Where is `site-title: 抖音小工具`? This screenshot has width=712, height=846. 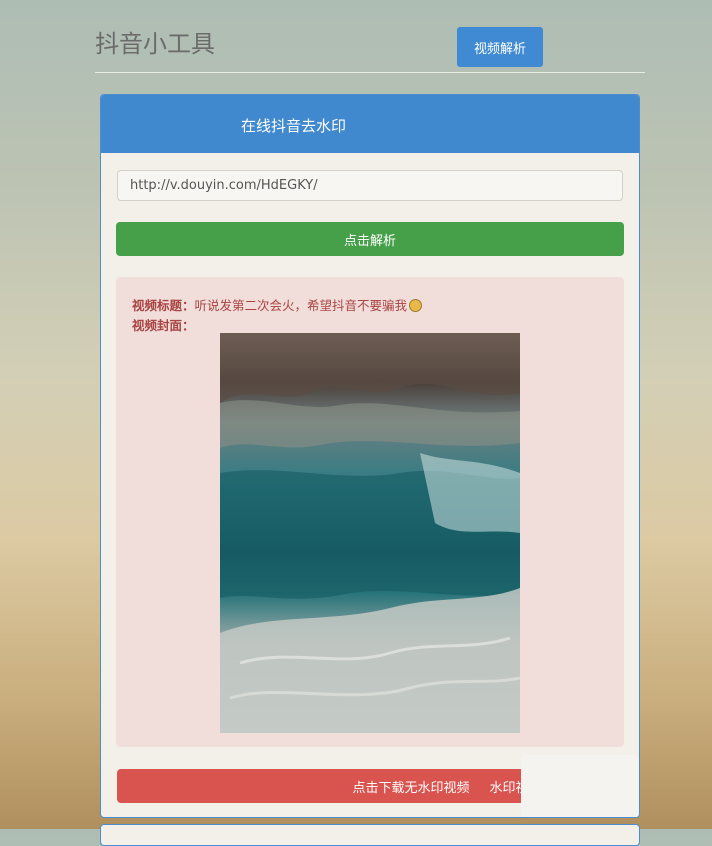
site-title: 抖音小工具 is located at coordinates (155, 44).